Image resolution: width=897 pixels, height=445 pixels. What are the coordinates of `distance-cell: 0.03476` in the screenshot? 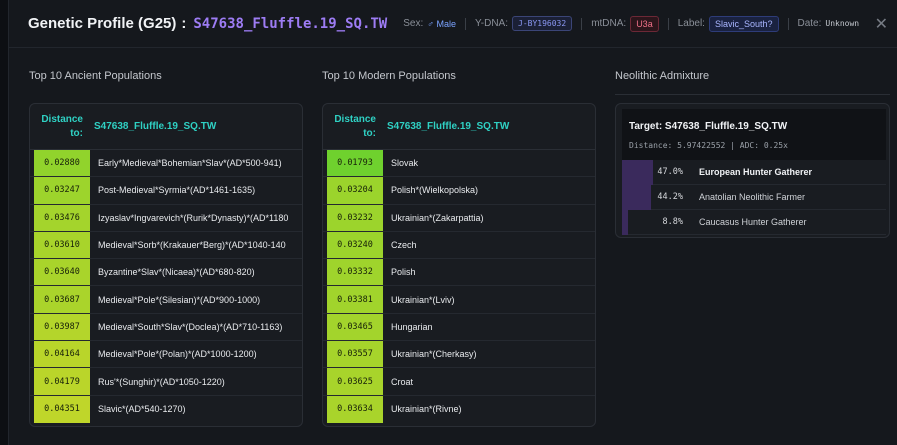 It's located at (62, 217).